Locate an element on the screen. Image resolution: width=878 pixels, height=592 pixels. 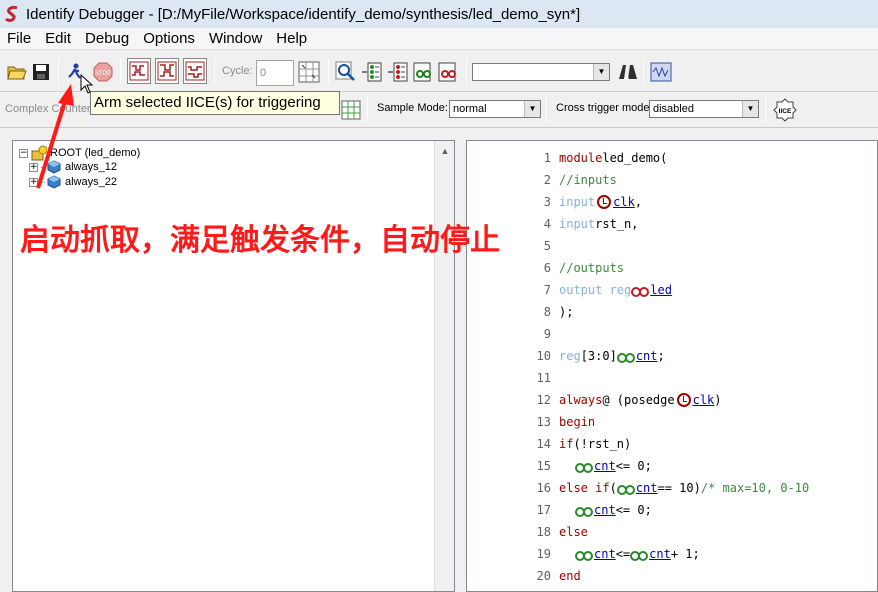
code-line: 13 begin is located at coordinates (566, 422).